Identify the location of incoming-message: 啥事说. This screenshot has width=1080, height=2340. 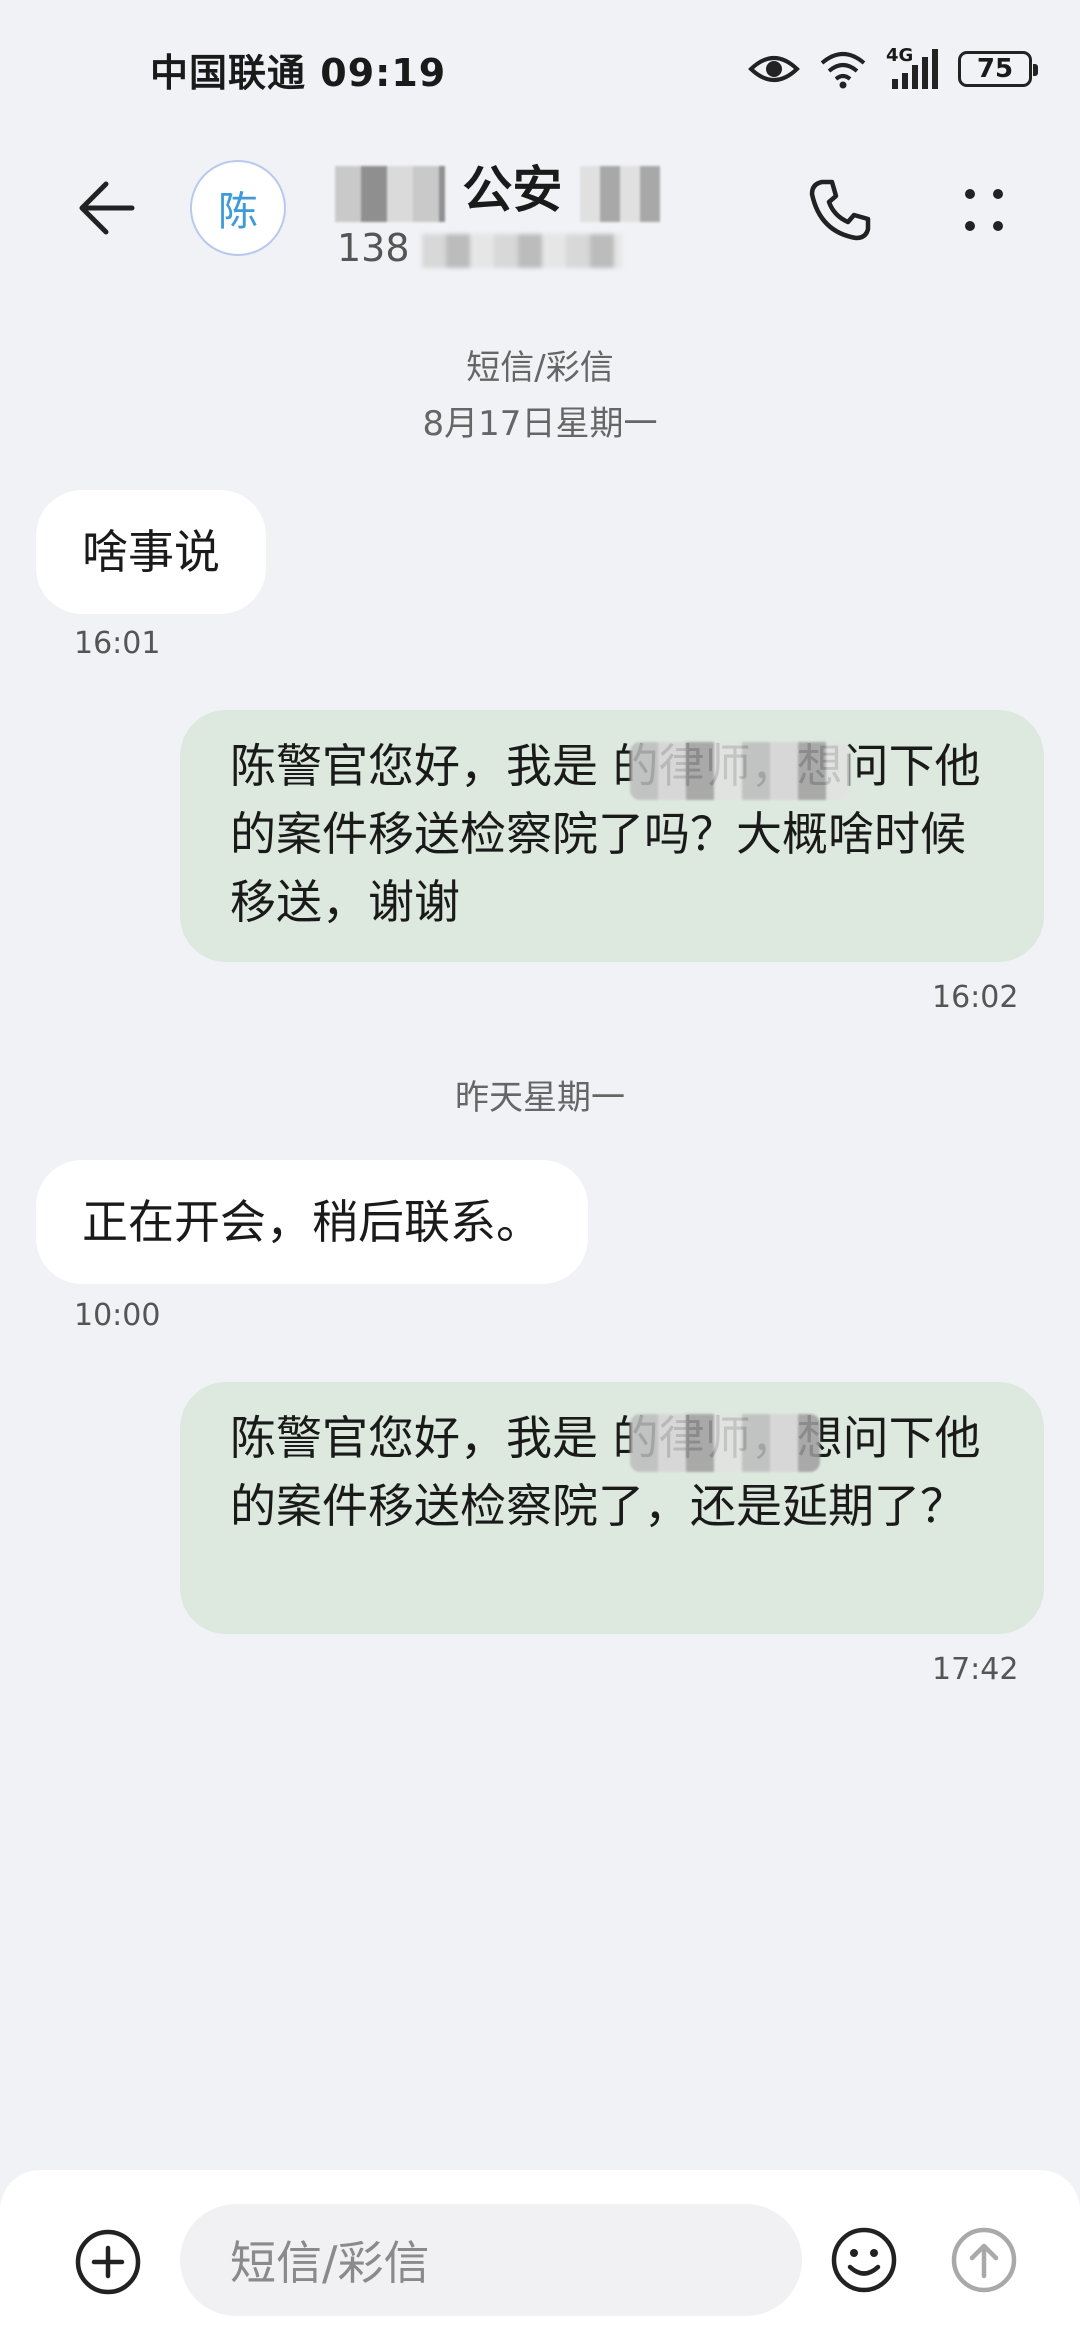
(151, 552).